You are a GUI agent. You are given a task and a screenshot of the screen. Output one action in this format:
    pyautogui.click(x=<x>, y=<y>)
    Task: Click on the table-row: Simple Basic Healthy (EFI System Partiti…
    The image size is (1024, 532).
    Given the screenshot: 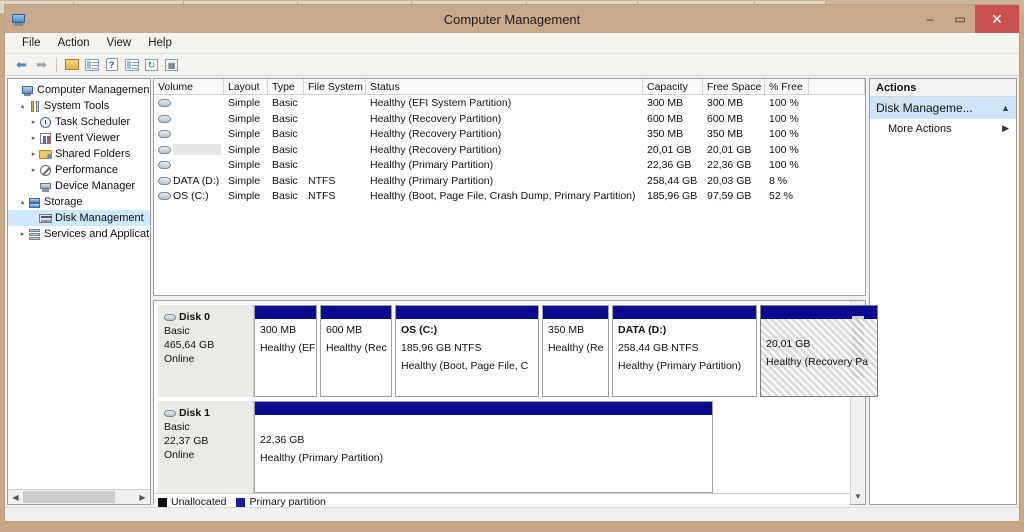 What is the action you would take?
    pyautogui.click(x=509, y=103)
    